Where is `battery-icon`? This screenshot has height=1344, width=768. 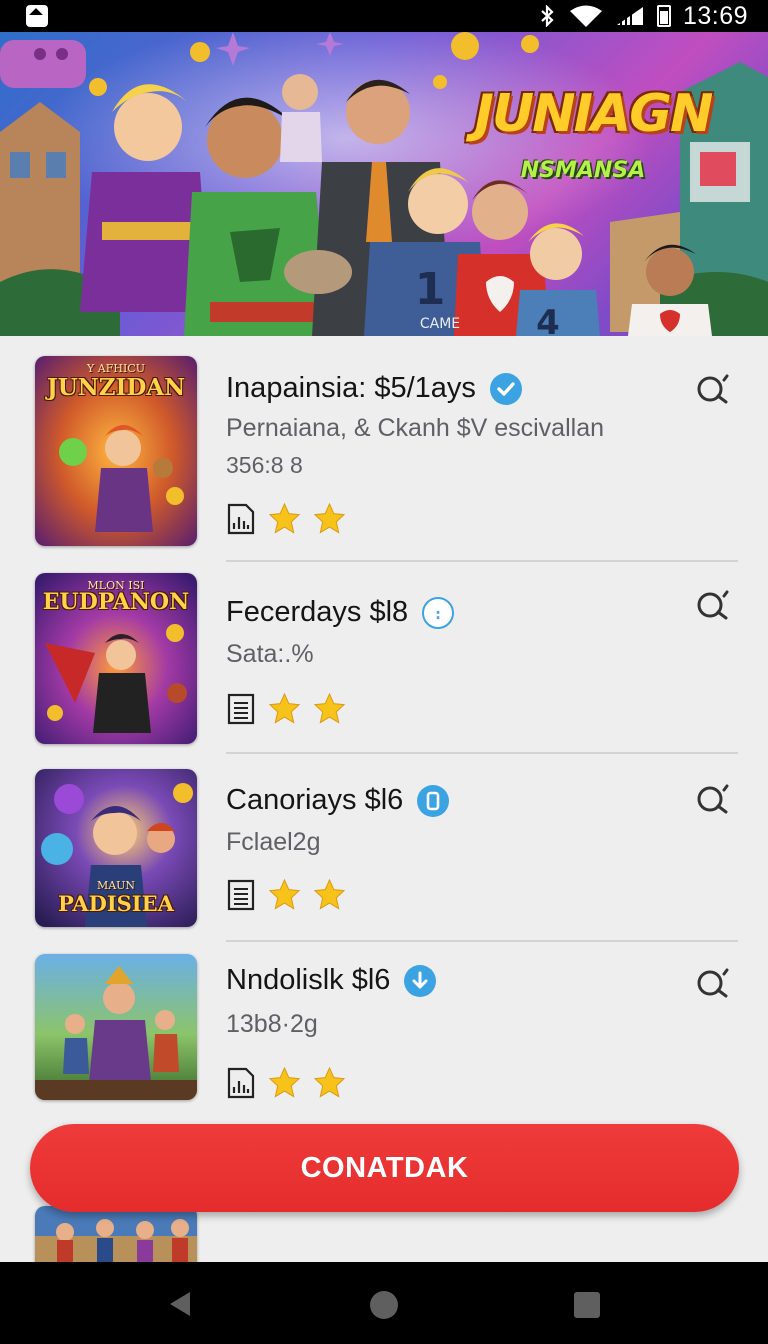
battery-icon is located at coordinates (663, 16).